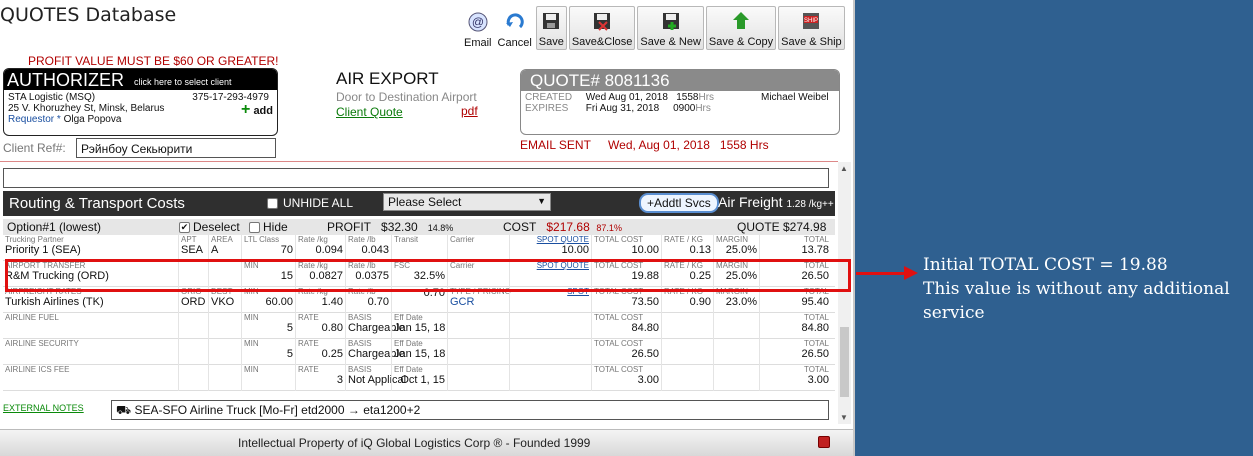 The height and width of the screenshot is (456, 1253). I want to click on deselect-toggle: ✔ Deselect, so click(209, 227).